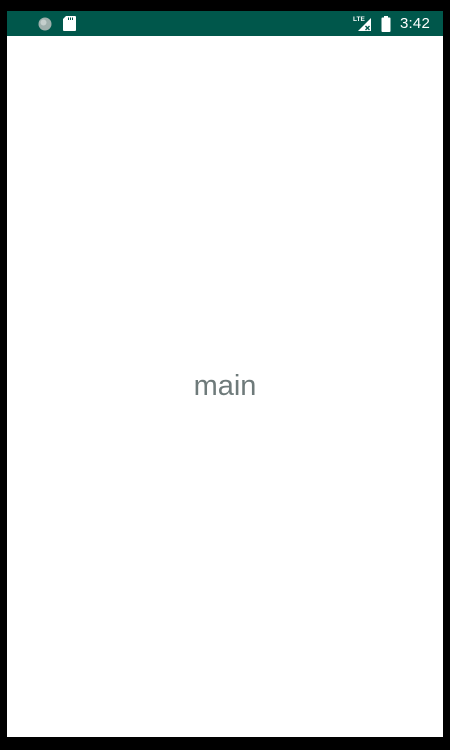 This screenshot has height=750, width=450. What do you see at coordinates (363, 23) in the screenshot?
I see `lte-signal-icon: LTE` at bounding box center [363, 23].